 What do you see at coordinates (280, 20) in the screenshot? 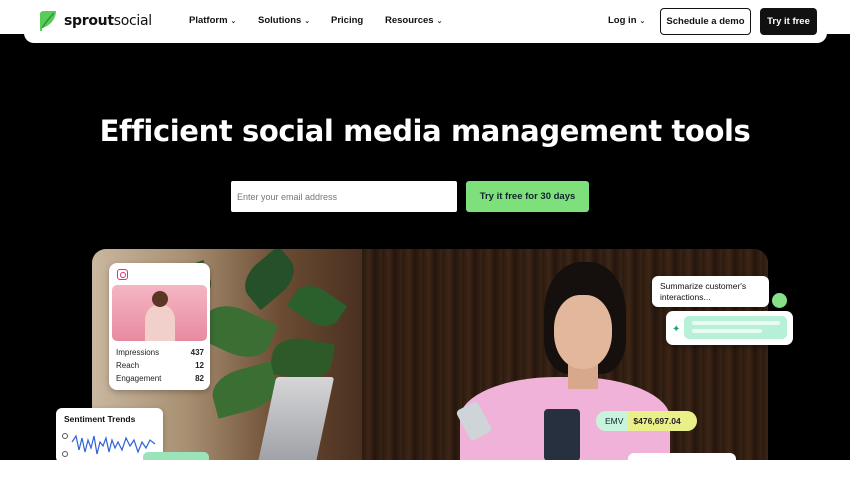
I see `nav-solutions-label: Solutions` at bounding box center [280, 20].